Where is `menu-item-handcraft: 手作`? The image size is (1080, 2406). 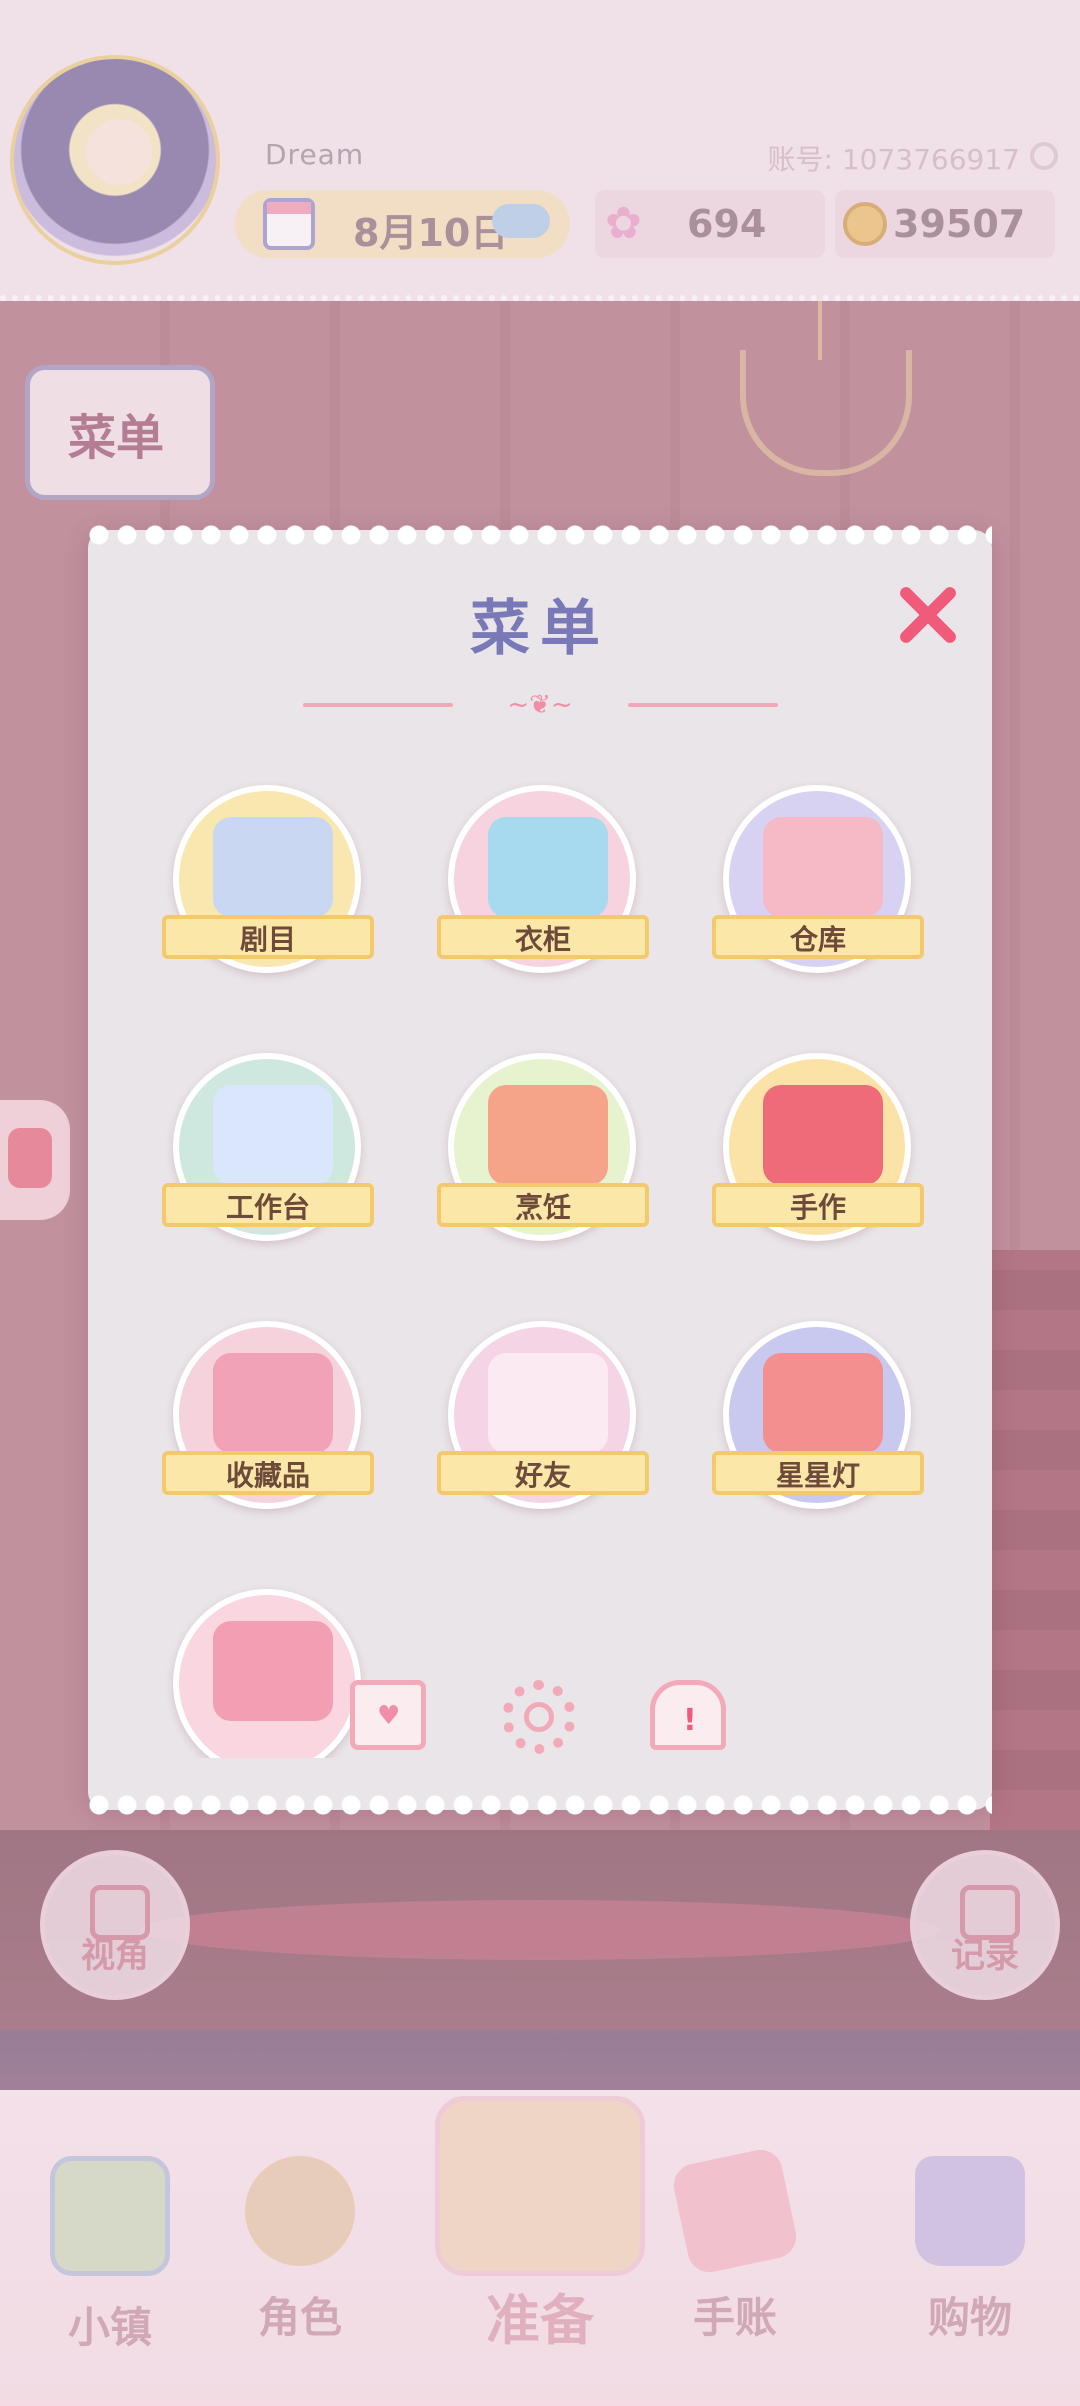
menu-item-handcraft: 手作 is located at coordinates (818, 1148).